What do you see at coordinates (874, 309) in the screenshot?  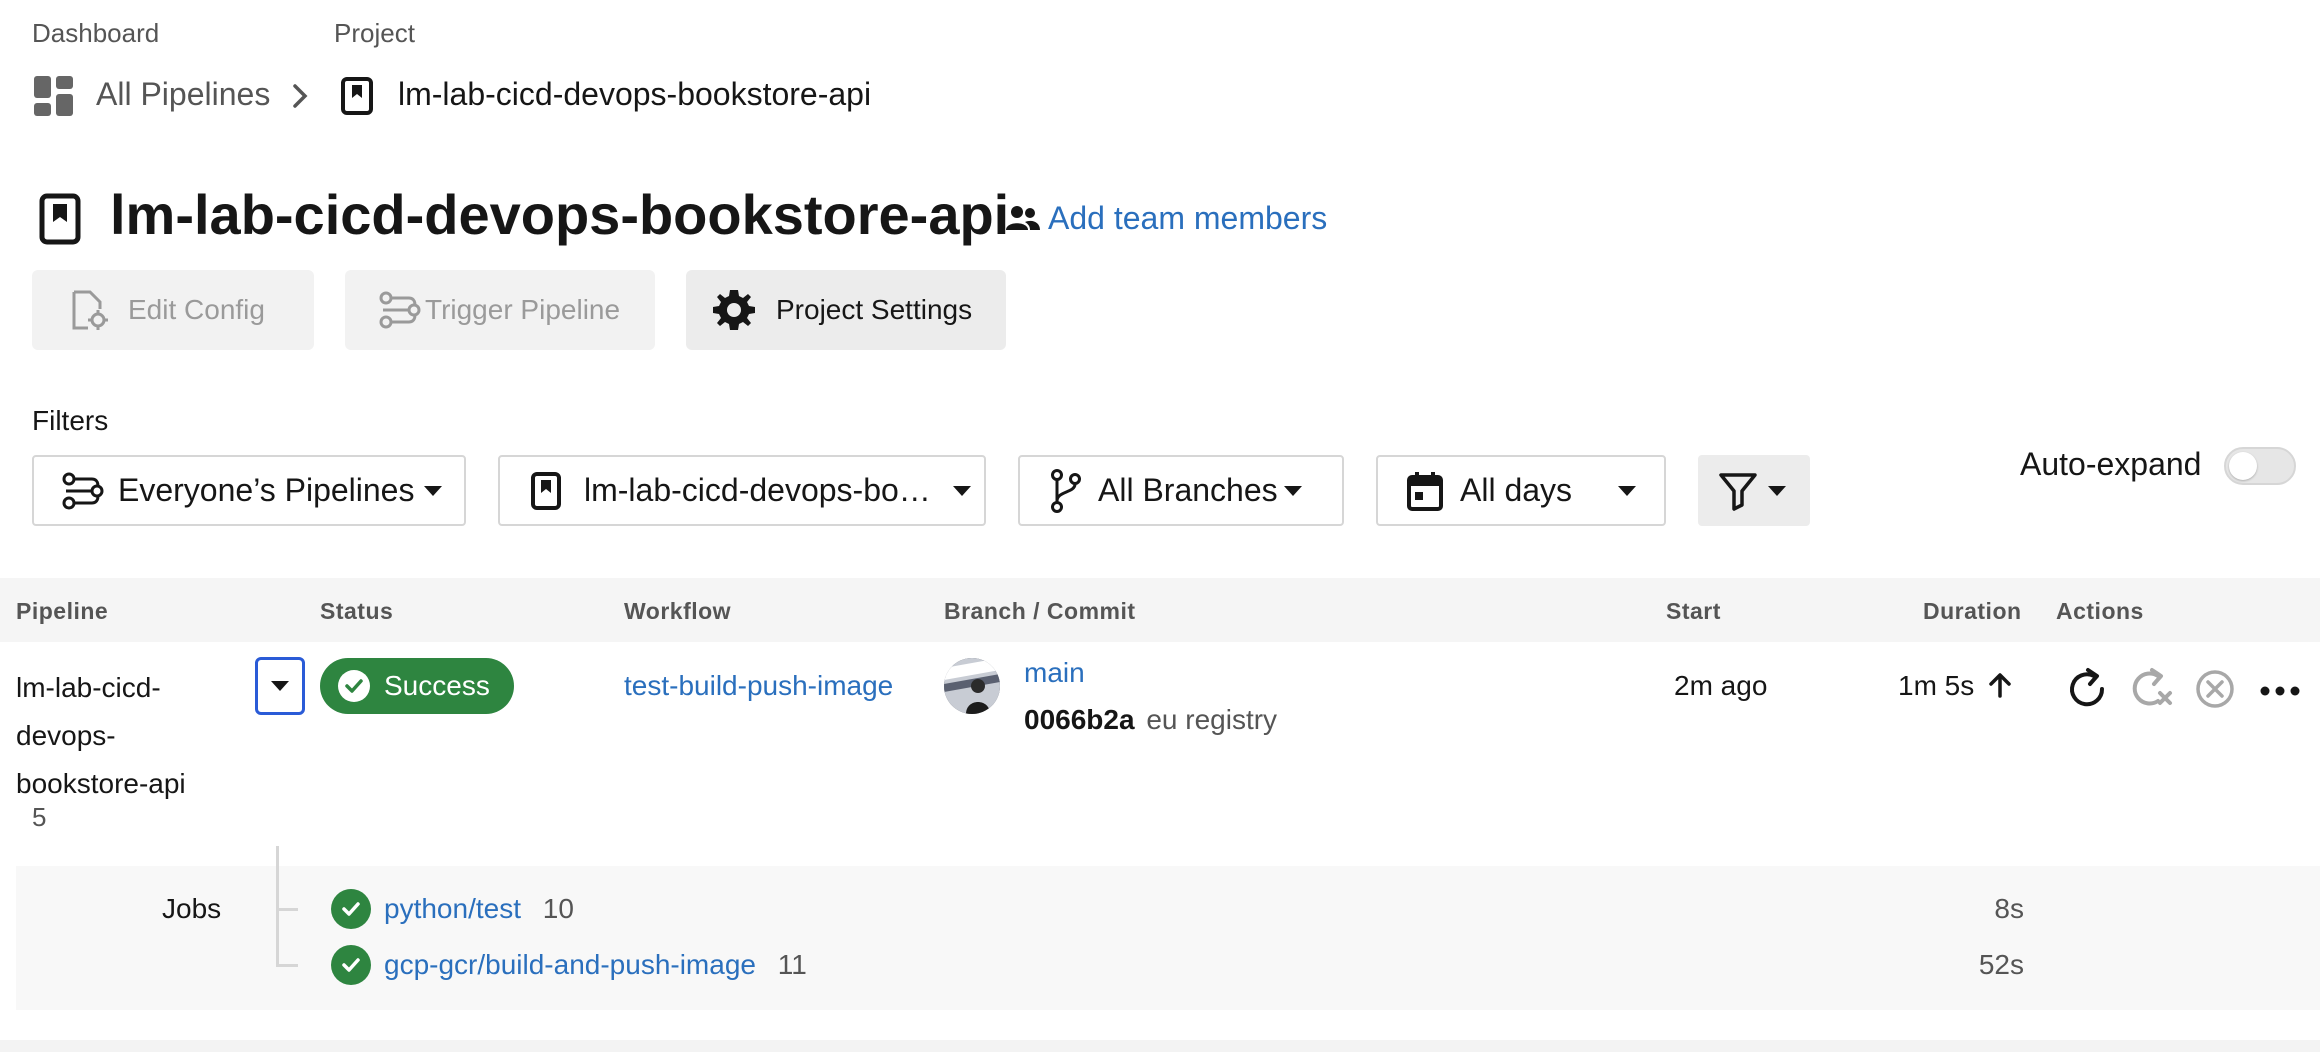 I see `project-settings-label: Project Settings` at bounding box center [874, 309].